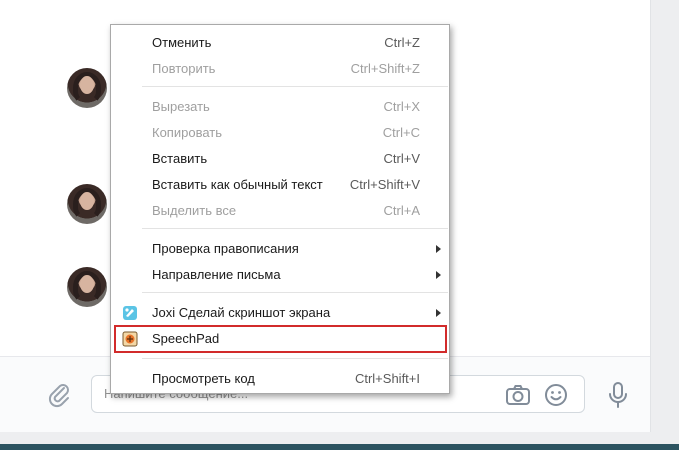 The height and width of the screenshot is (450, 679). What do you see at coordinates (384, 184) in the screenshot?
I see `menu-item-shortcut: Ctrl+Shift+V` at bounding box center [384, 184].